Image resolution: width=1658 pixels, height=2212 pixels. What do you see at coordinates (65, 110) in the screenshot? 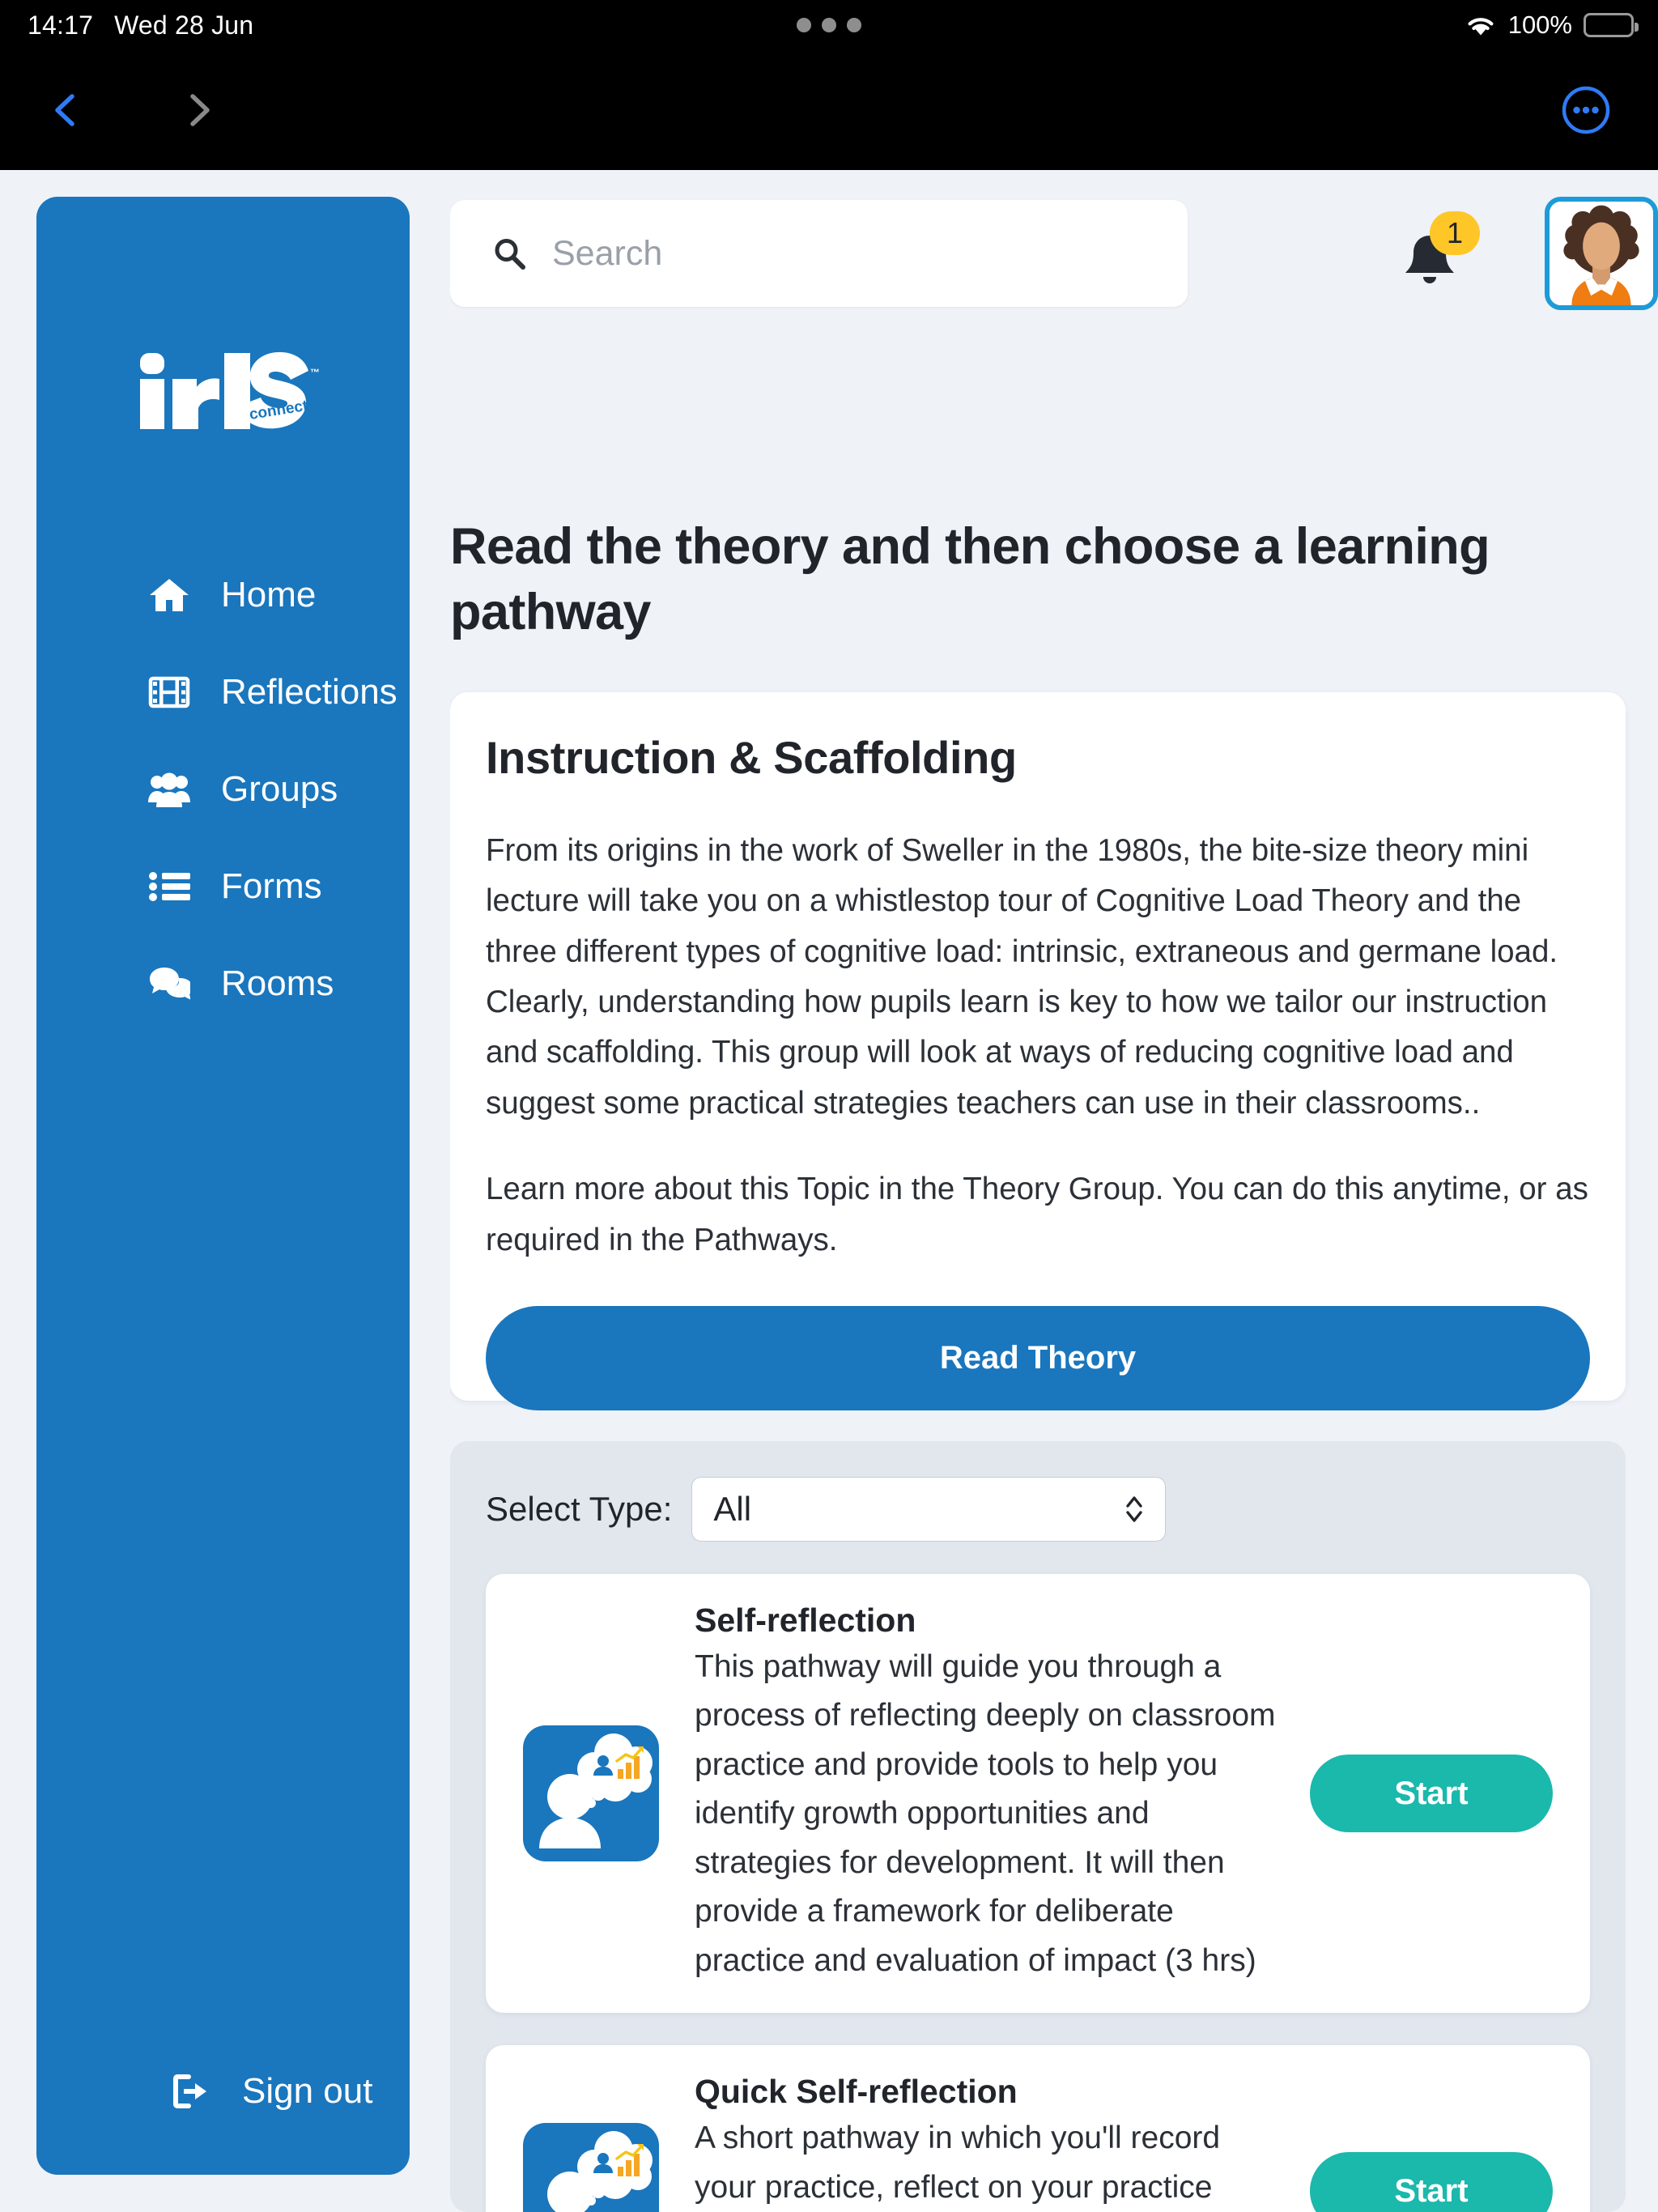
I see `chevron-left-icon` at bounding box center [65, 110].